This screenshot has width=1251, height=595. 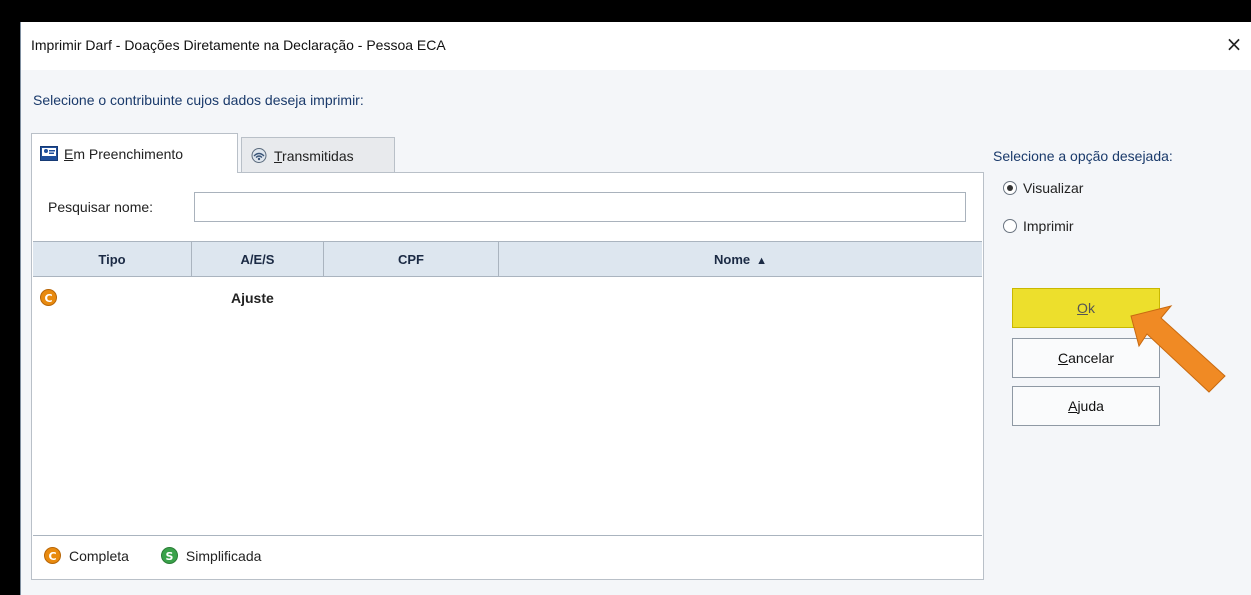 I want to click on legend-completa-label: Completa, so click(x=99, y=555).